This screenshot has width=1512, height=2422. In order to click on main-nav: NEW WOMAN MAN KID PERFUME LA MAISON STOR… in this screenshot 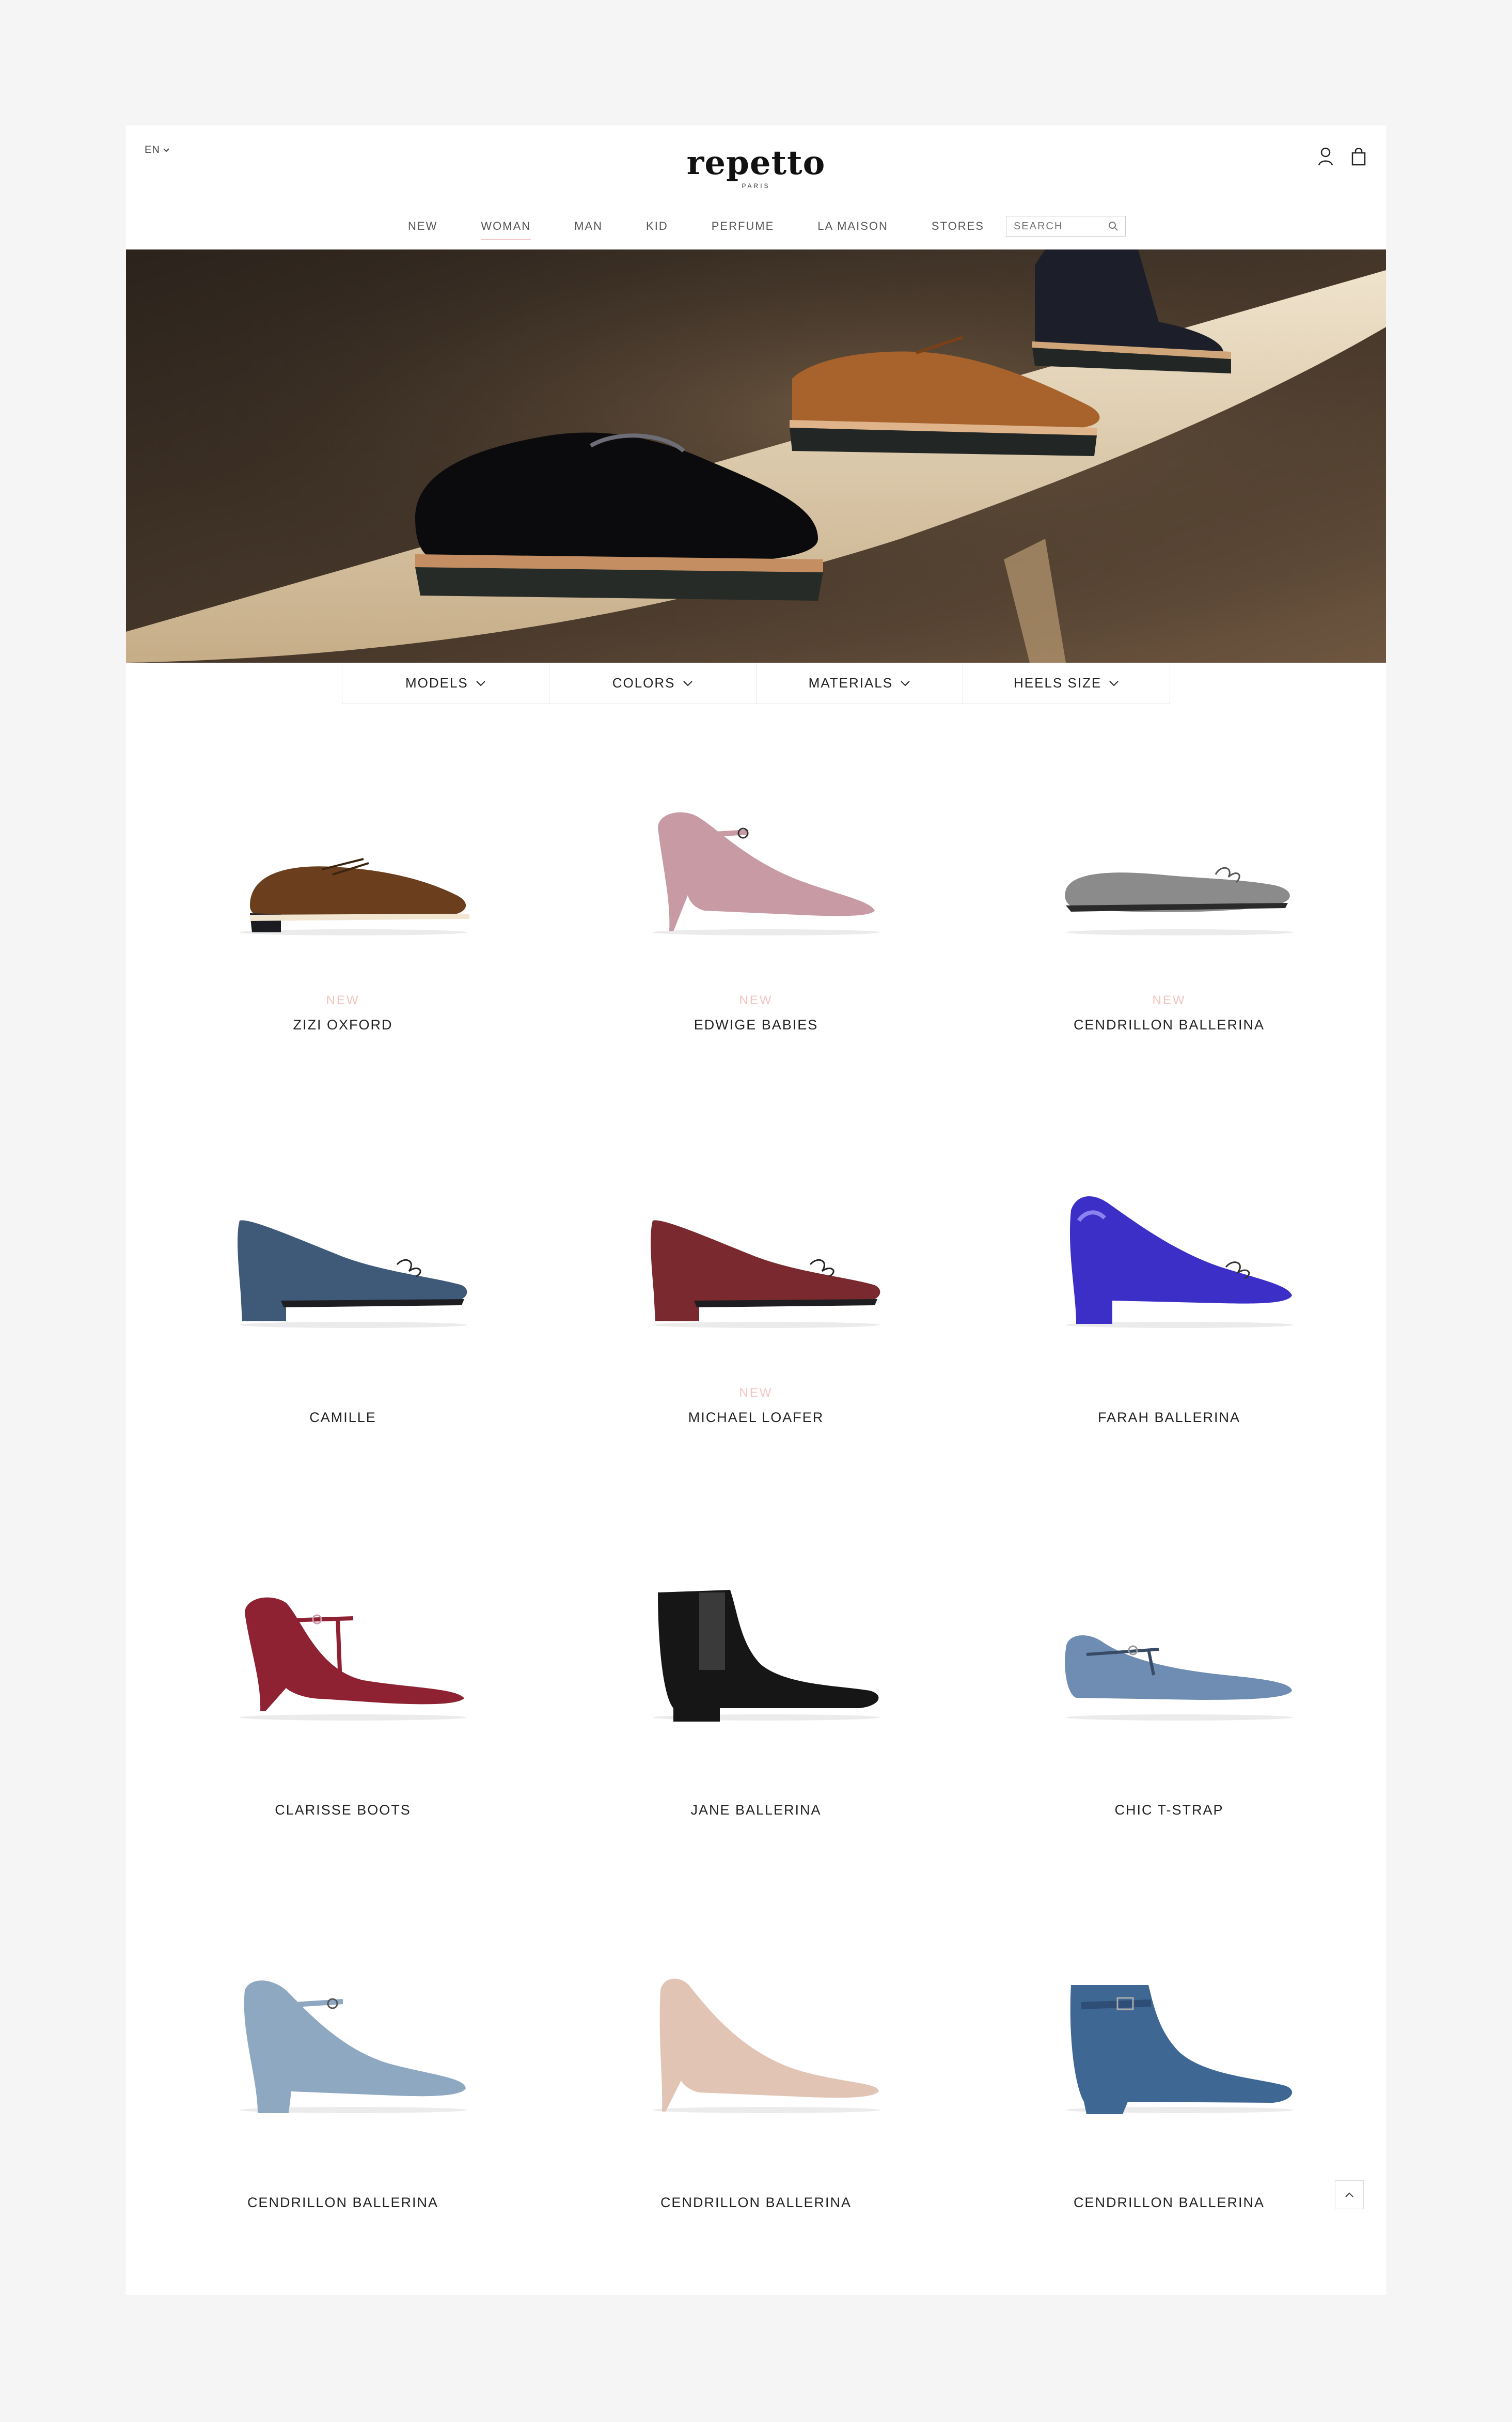, I will do `click(756, 228)`.